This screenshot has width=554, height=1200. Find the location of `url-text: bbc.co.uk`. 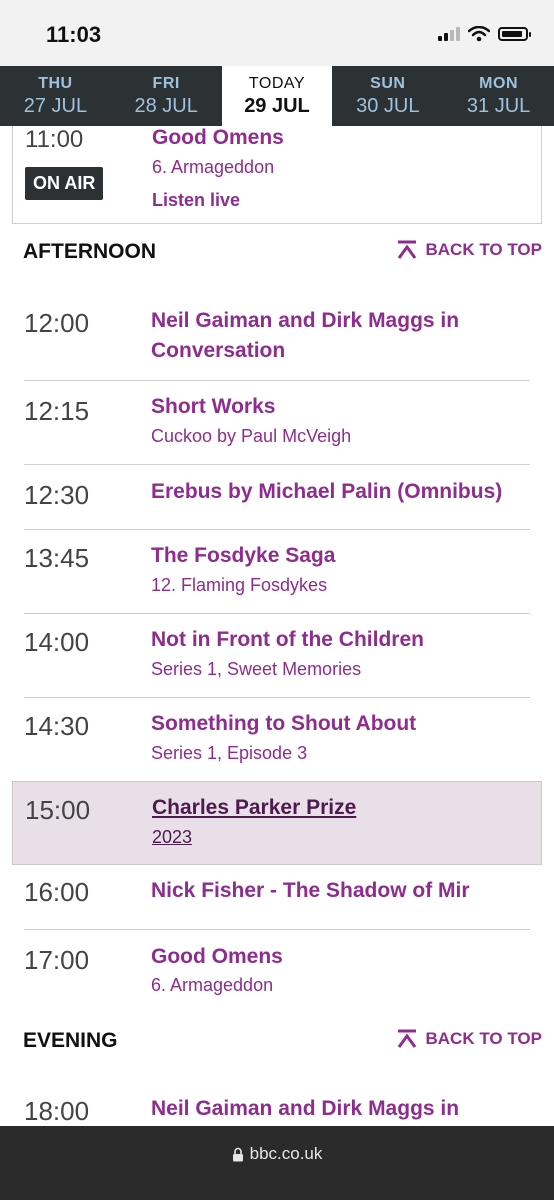

url-text: bbc.co.uk is located at coordinates (286, 1153).